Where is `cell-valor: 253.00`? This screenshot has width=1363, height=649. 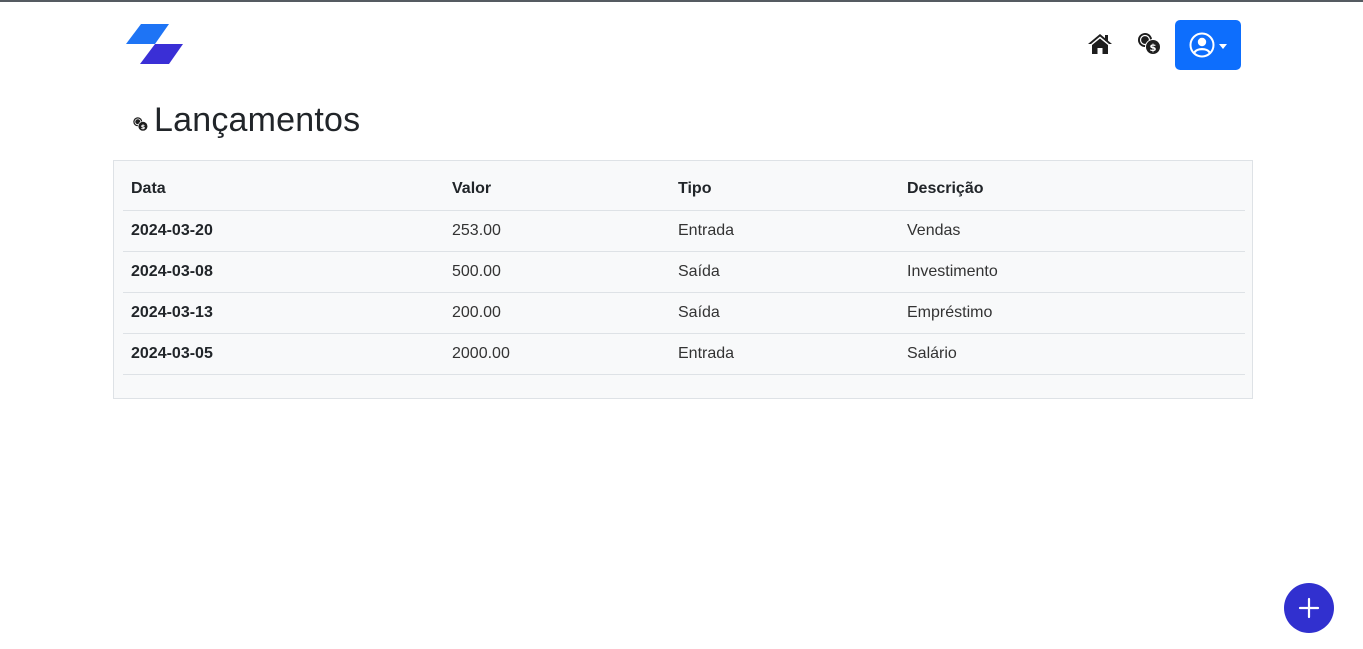
cell-valor: 253.00 is located at coordinates (557, 231).